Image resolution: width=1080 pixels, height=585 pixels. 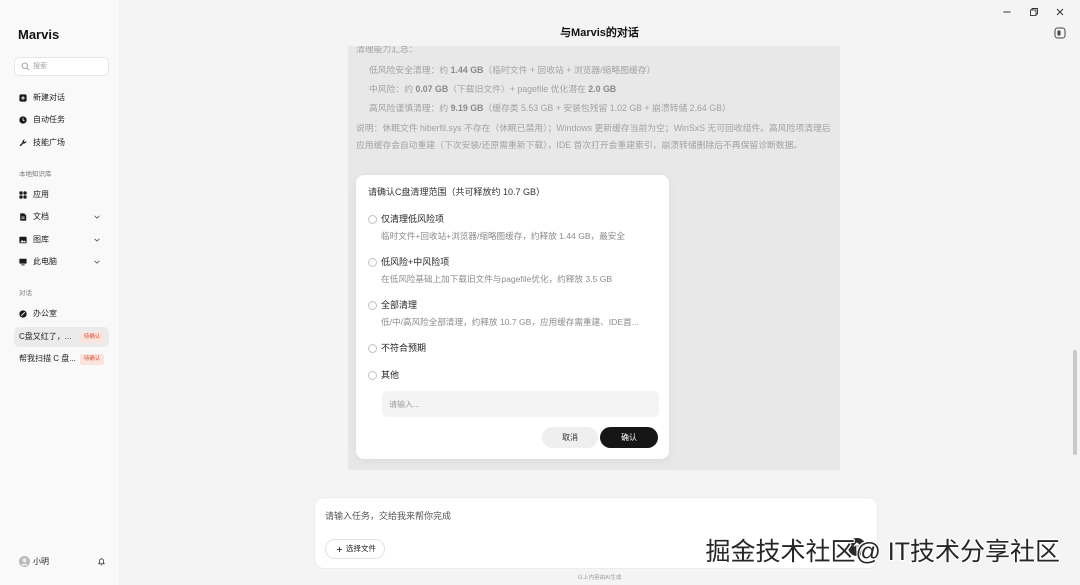 What do you see at coordinates (339, 549) in the screenshot?
I see `plus-icon` at bounding box center [339, 549].